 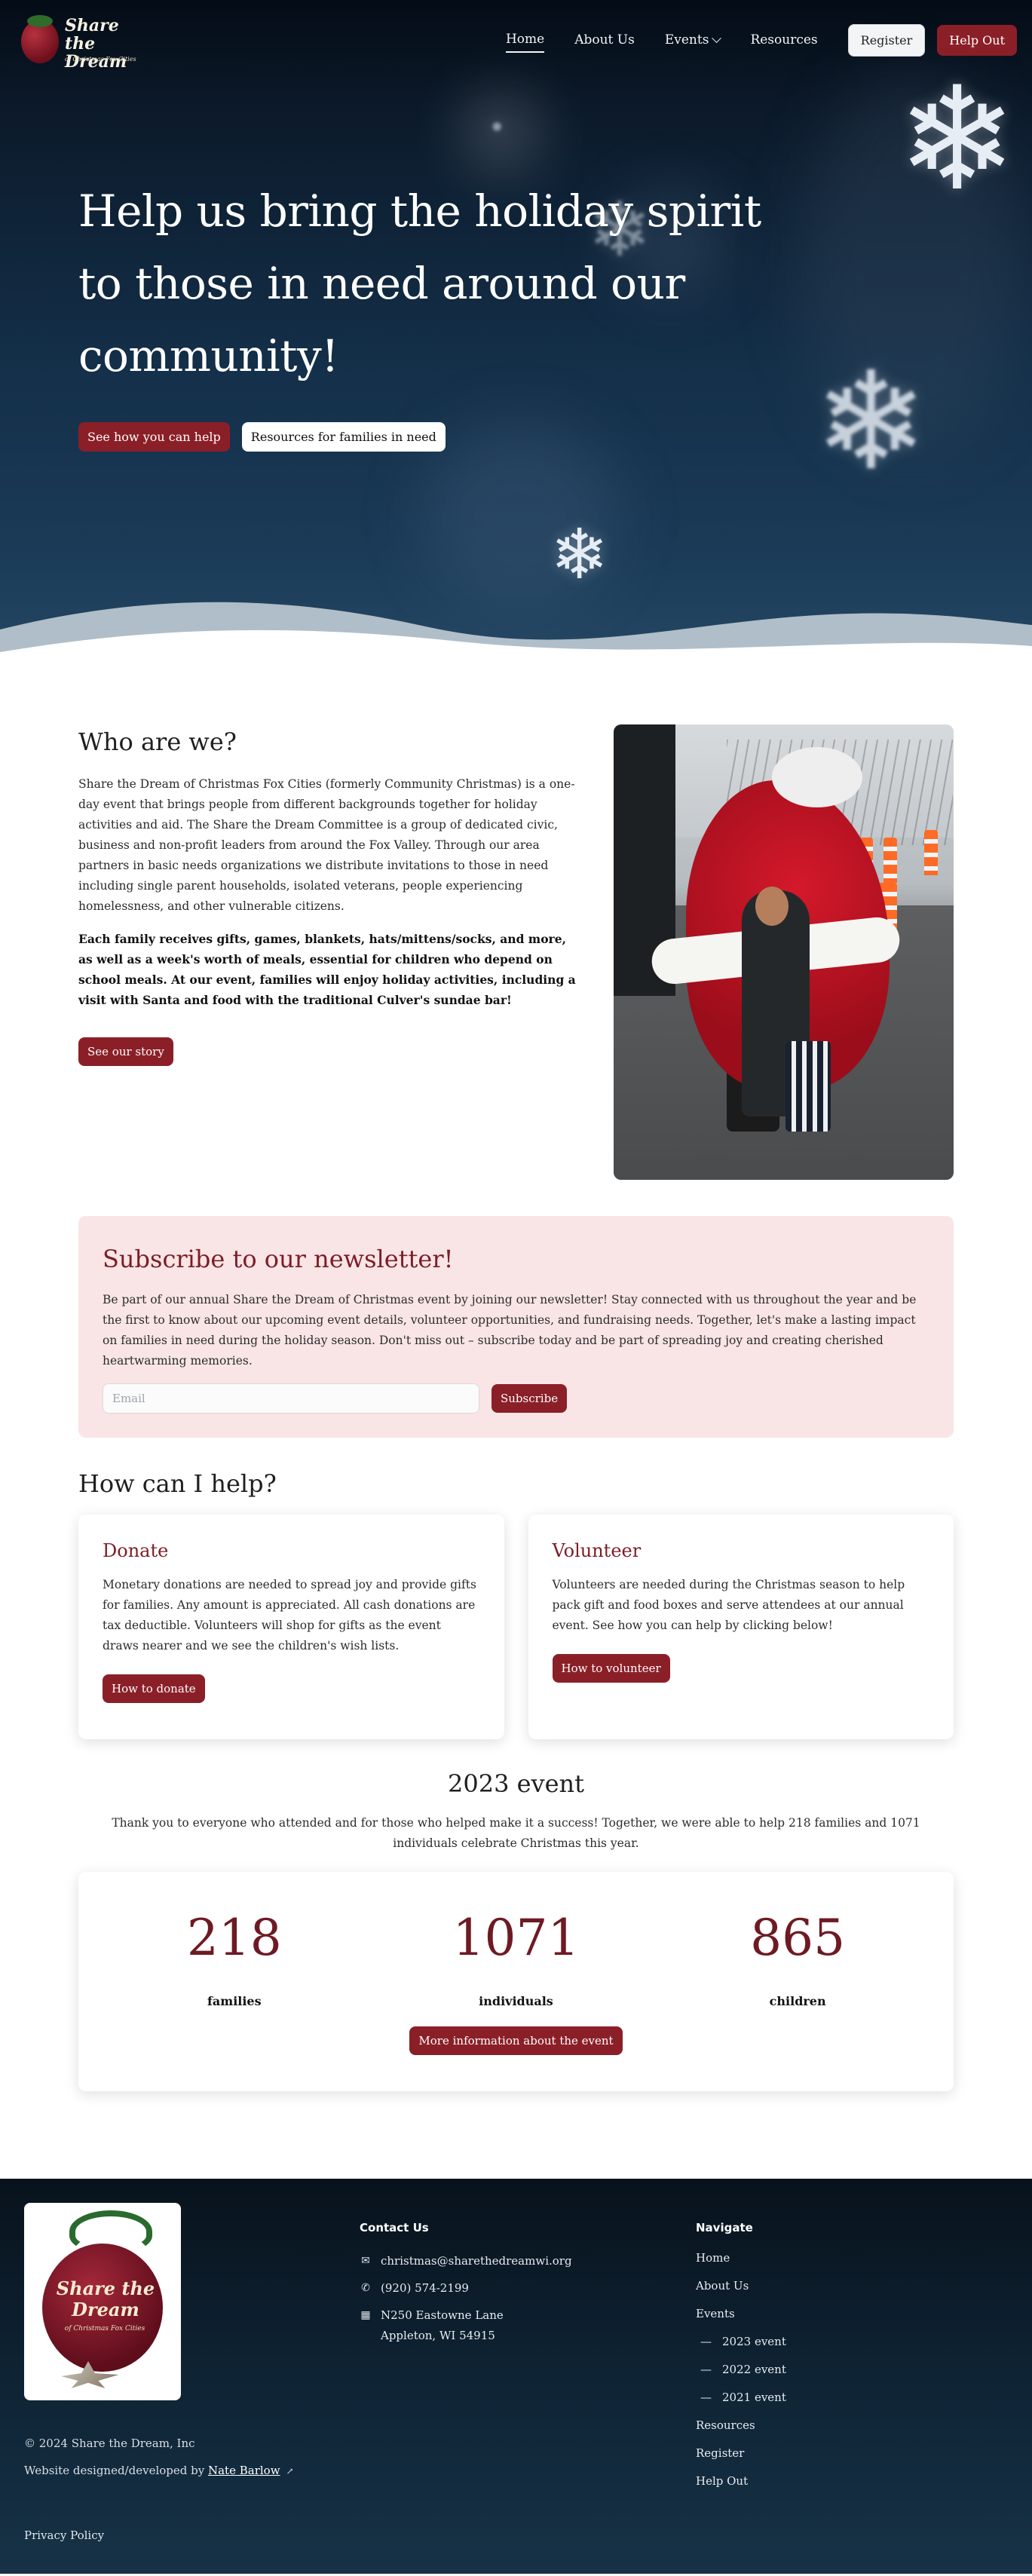 What do you see at coordinates (497, 127) in the screenshot?
I see `snowflake-icon: •` at bounding box center [497, 127].